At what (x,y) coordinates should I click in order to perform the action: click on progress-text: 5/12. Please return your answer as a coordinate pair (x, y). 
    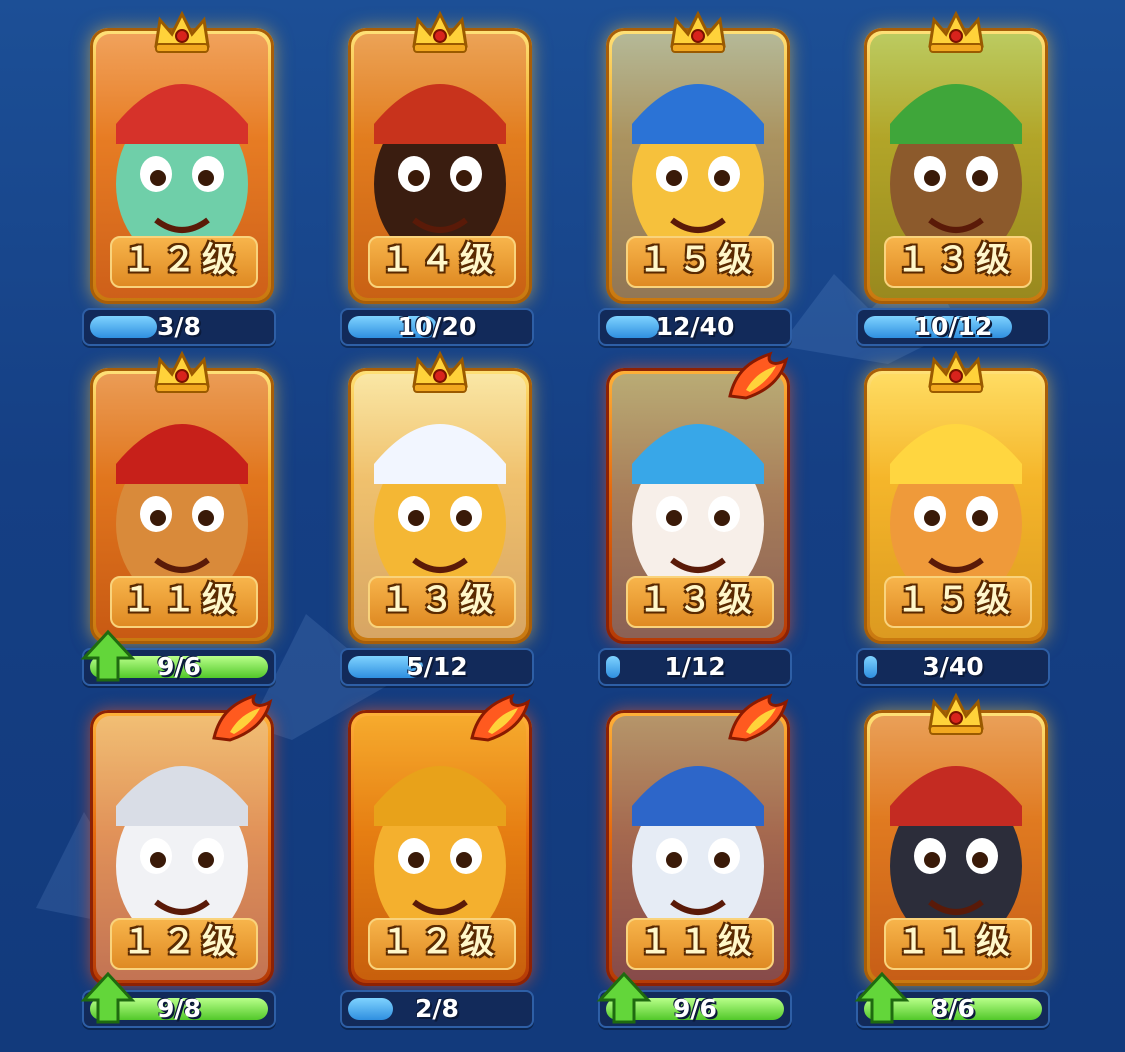
    Looking at the image, I should click on (437, 666).